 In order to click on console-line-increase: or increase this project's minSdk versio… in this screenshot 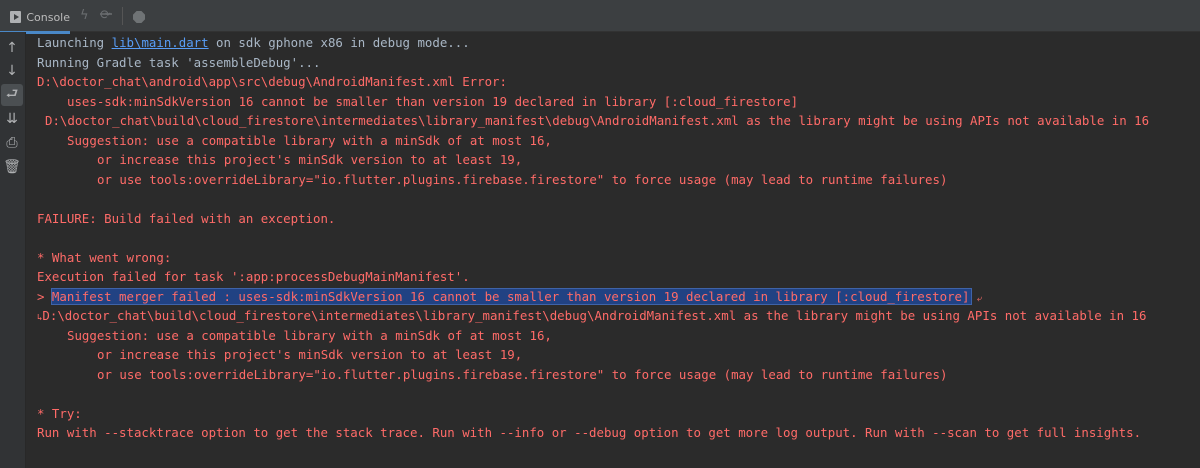, I will do `click(310, 159)`.